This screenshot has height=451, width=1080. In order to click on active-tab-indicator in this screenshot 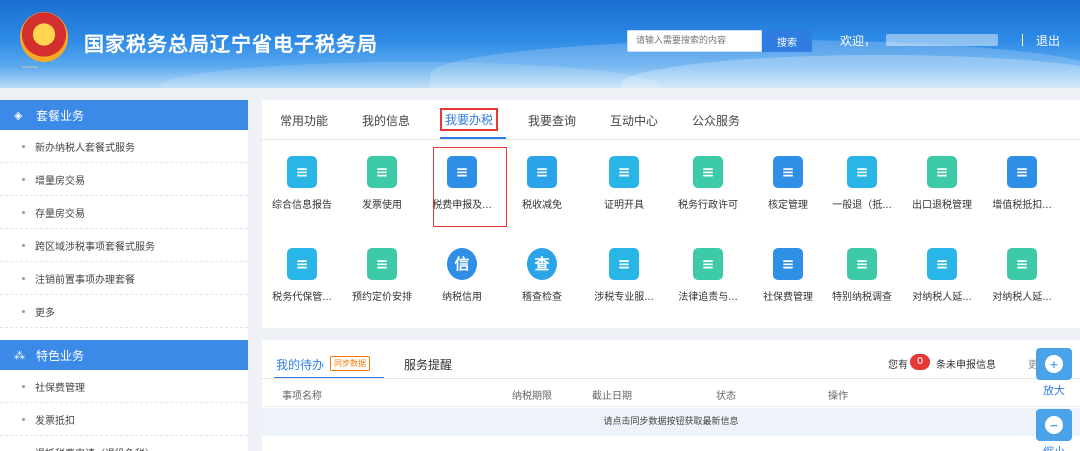, I will do `click(473, 138)`.